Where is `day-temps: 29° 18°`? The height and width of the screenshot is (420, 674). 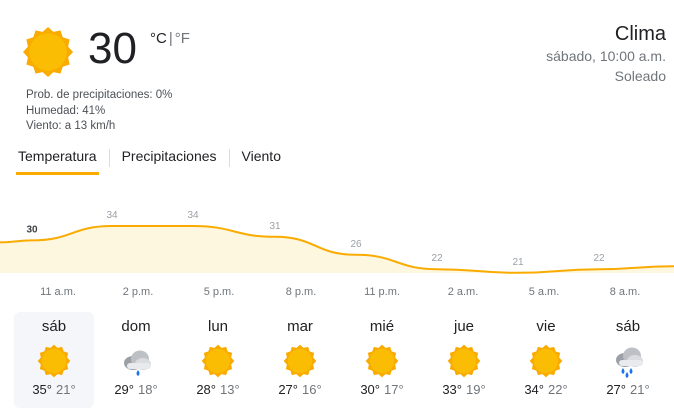
day-temps: 29° 18° is located at coordinates (136, 389).